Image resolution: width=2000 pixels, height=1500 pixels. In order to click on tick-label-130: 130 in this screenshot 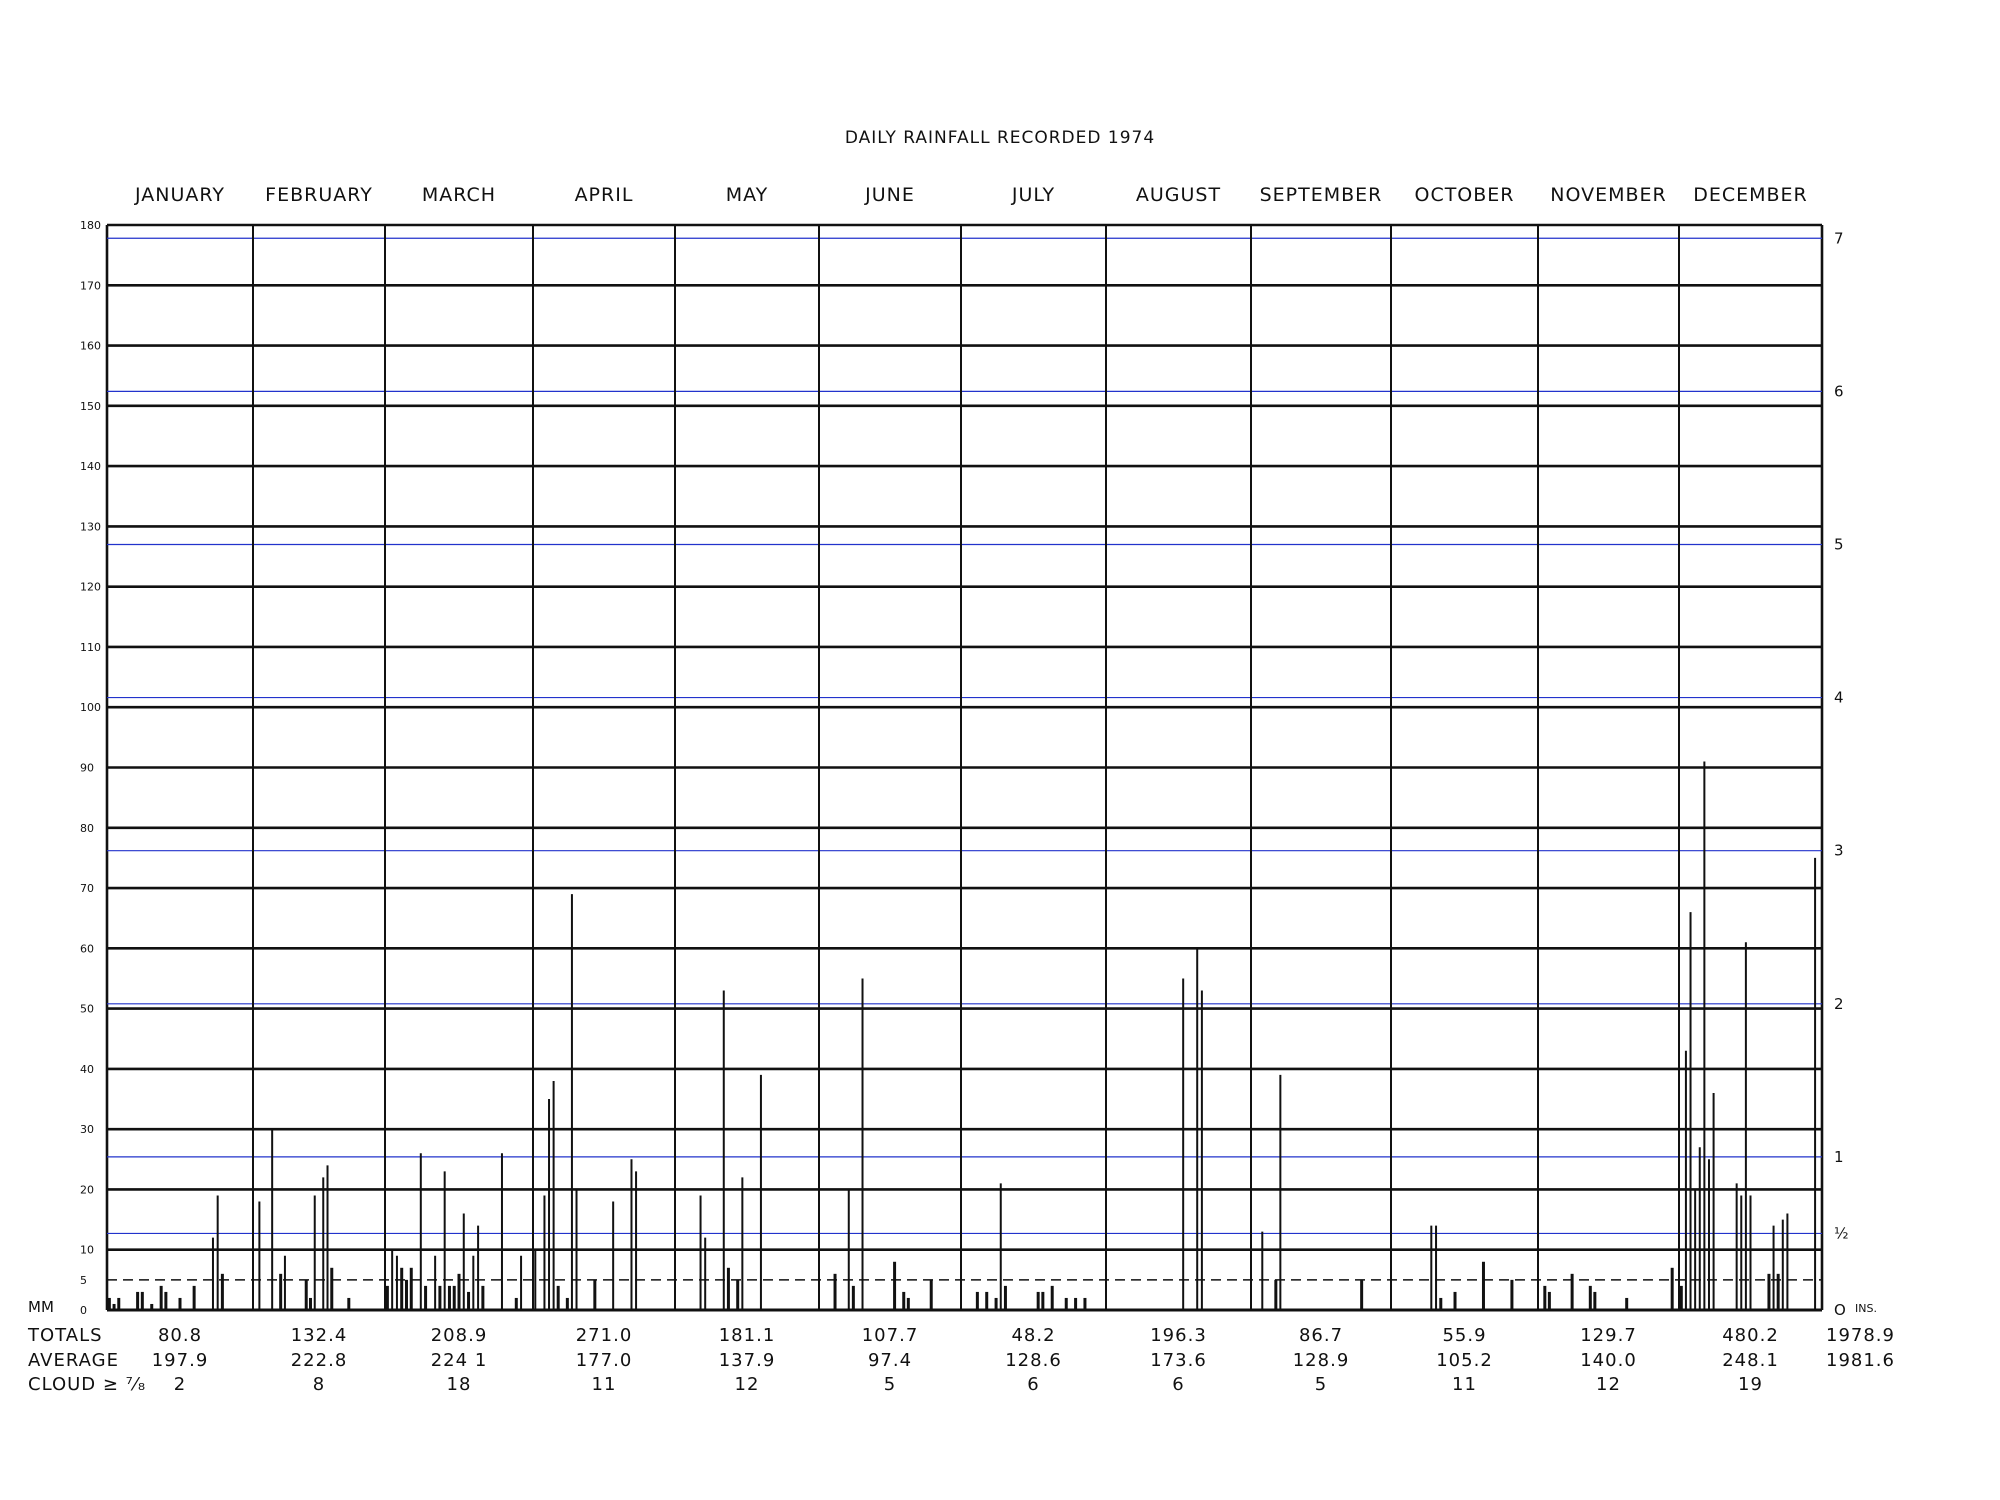, I will do `click(90, 526)`.